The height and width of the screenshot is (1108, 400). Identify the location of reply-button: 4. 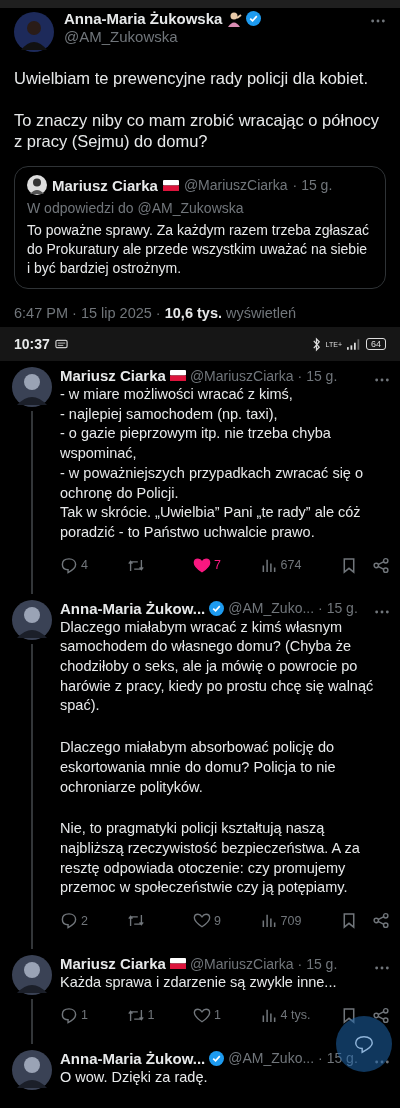
(93, 565).